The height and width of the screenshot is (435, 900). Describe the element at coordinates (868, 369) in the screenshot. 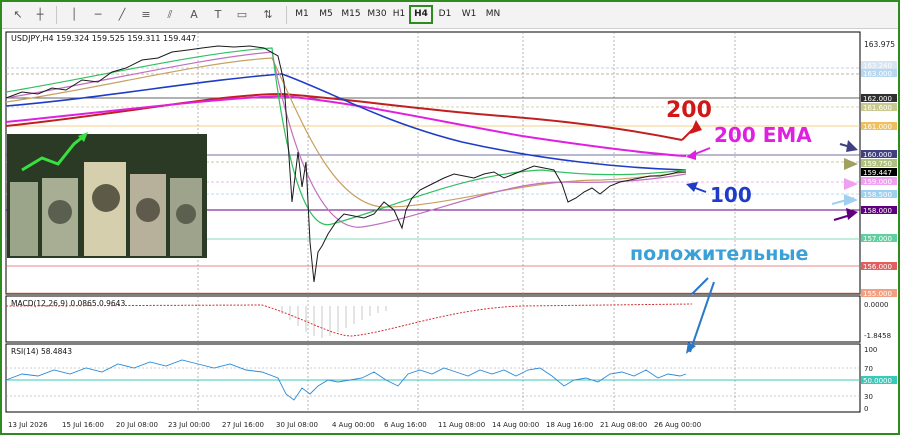

I see `rsi-tick: 70` at that location.